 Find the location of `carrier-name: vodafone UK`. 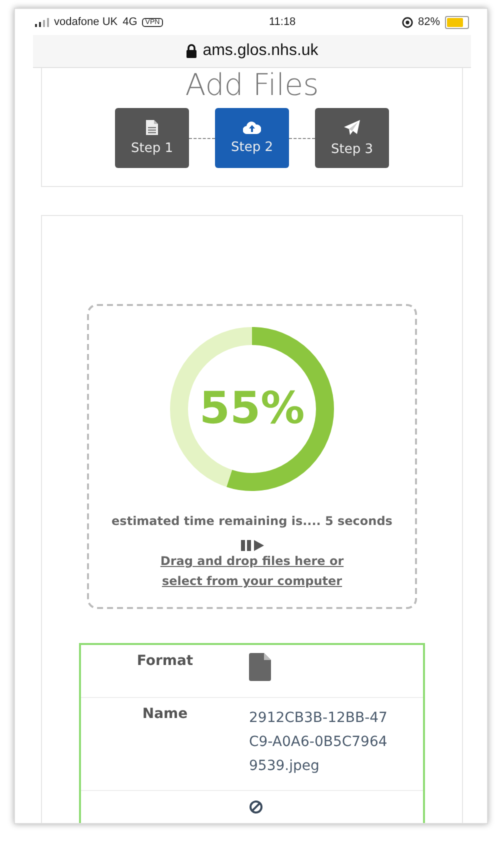

carrier-name: vodafone UK is located at coordinates (86, 22).